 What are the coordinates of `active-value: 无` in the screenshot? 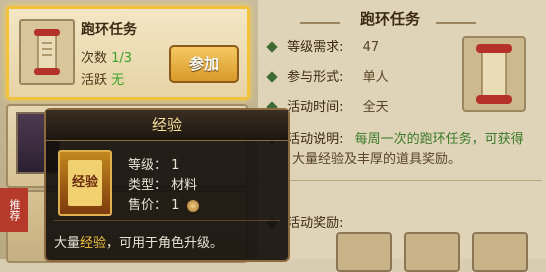 It's located at (118, 80).